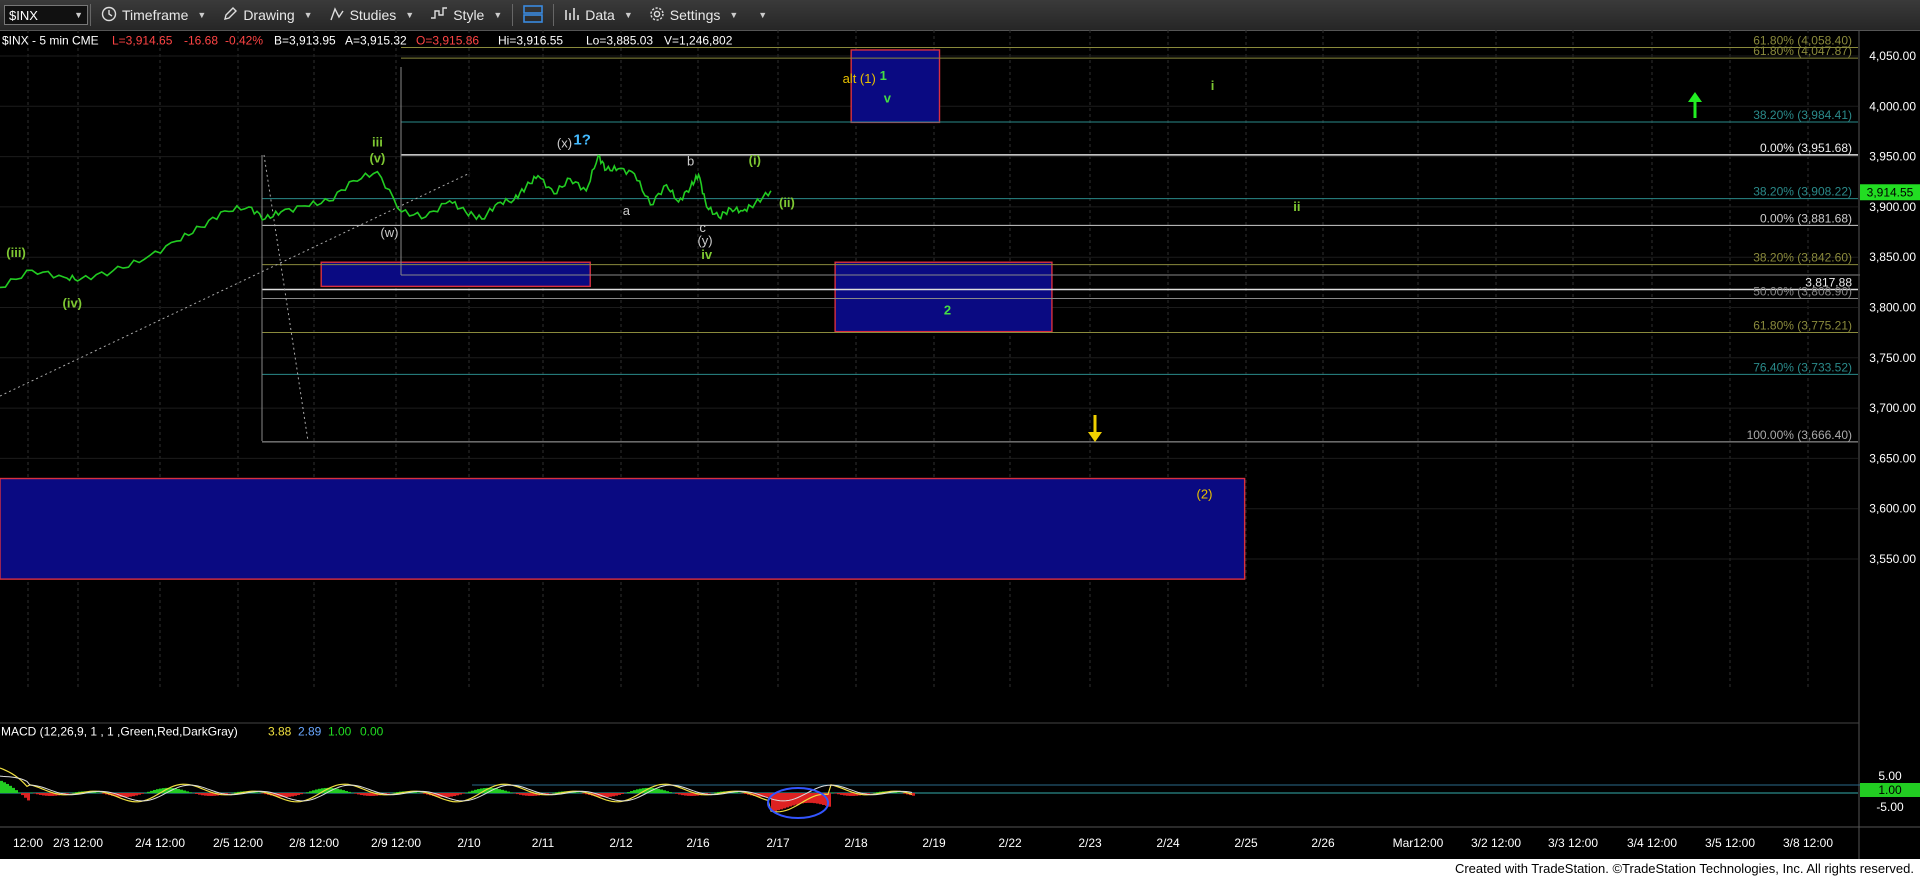  I want to click on wave-label: (ii), so click(787, 202).